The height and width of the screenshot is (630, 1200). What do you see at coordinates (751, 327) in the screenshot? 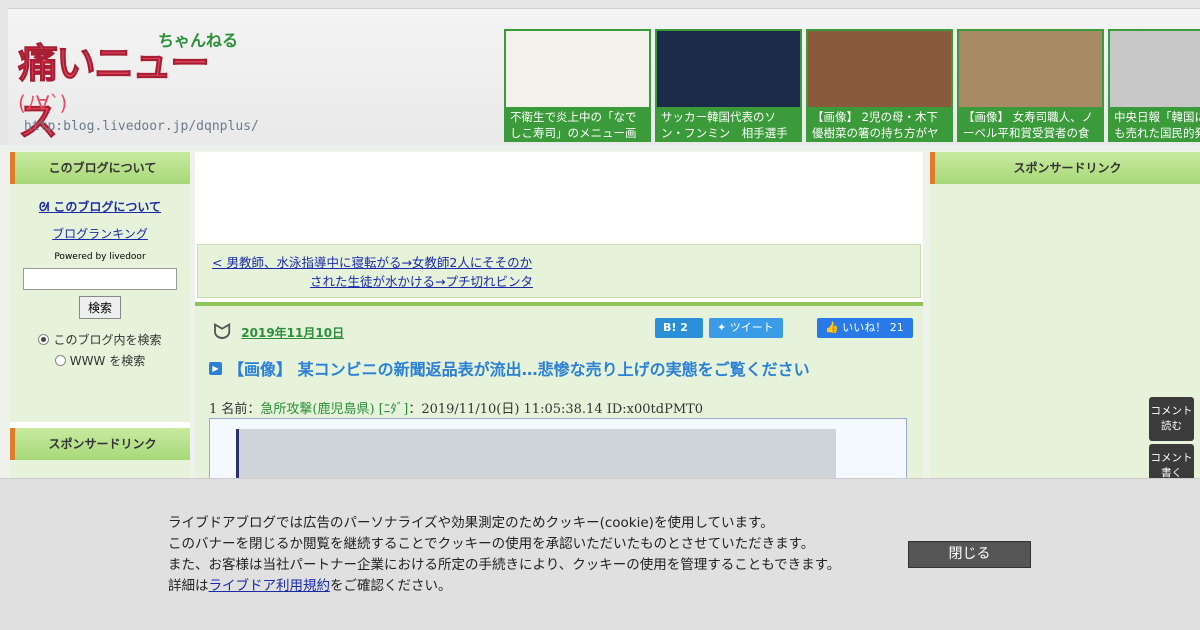
I see `tweet-label: ツイート` at bounding box center [751, 327].